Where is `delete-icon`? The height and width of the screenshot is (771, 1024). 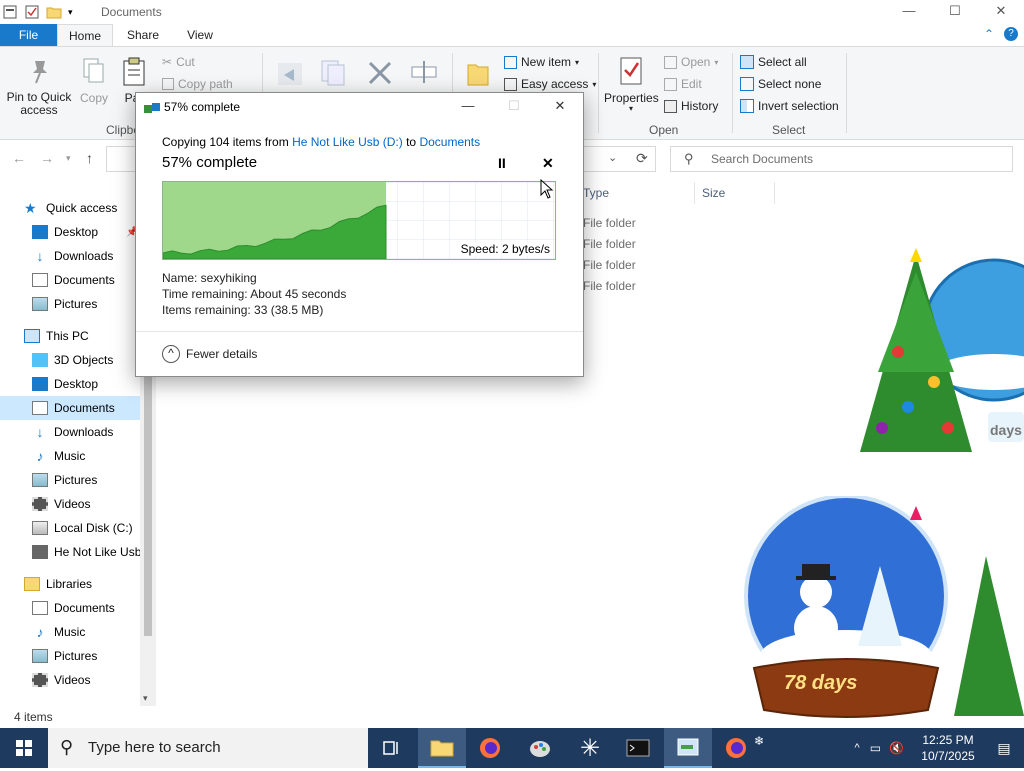 delete-icon is located at coordinates (380, 74).